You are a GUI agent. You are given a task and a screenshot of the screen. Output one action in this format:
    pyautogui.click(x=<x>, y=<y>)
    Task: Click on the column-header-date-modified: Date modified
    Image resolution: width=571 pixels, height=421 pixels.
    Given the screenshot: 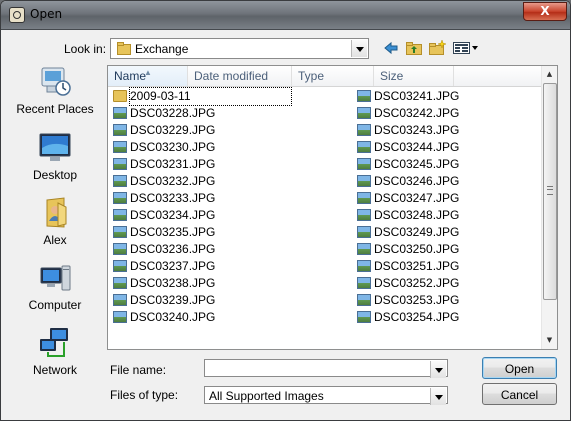 What is the action you would take?
    pyautogui.click(x=240, y=76)
    